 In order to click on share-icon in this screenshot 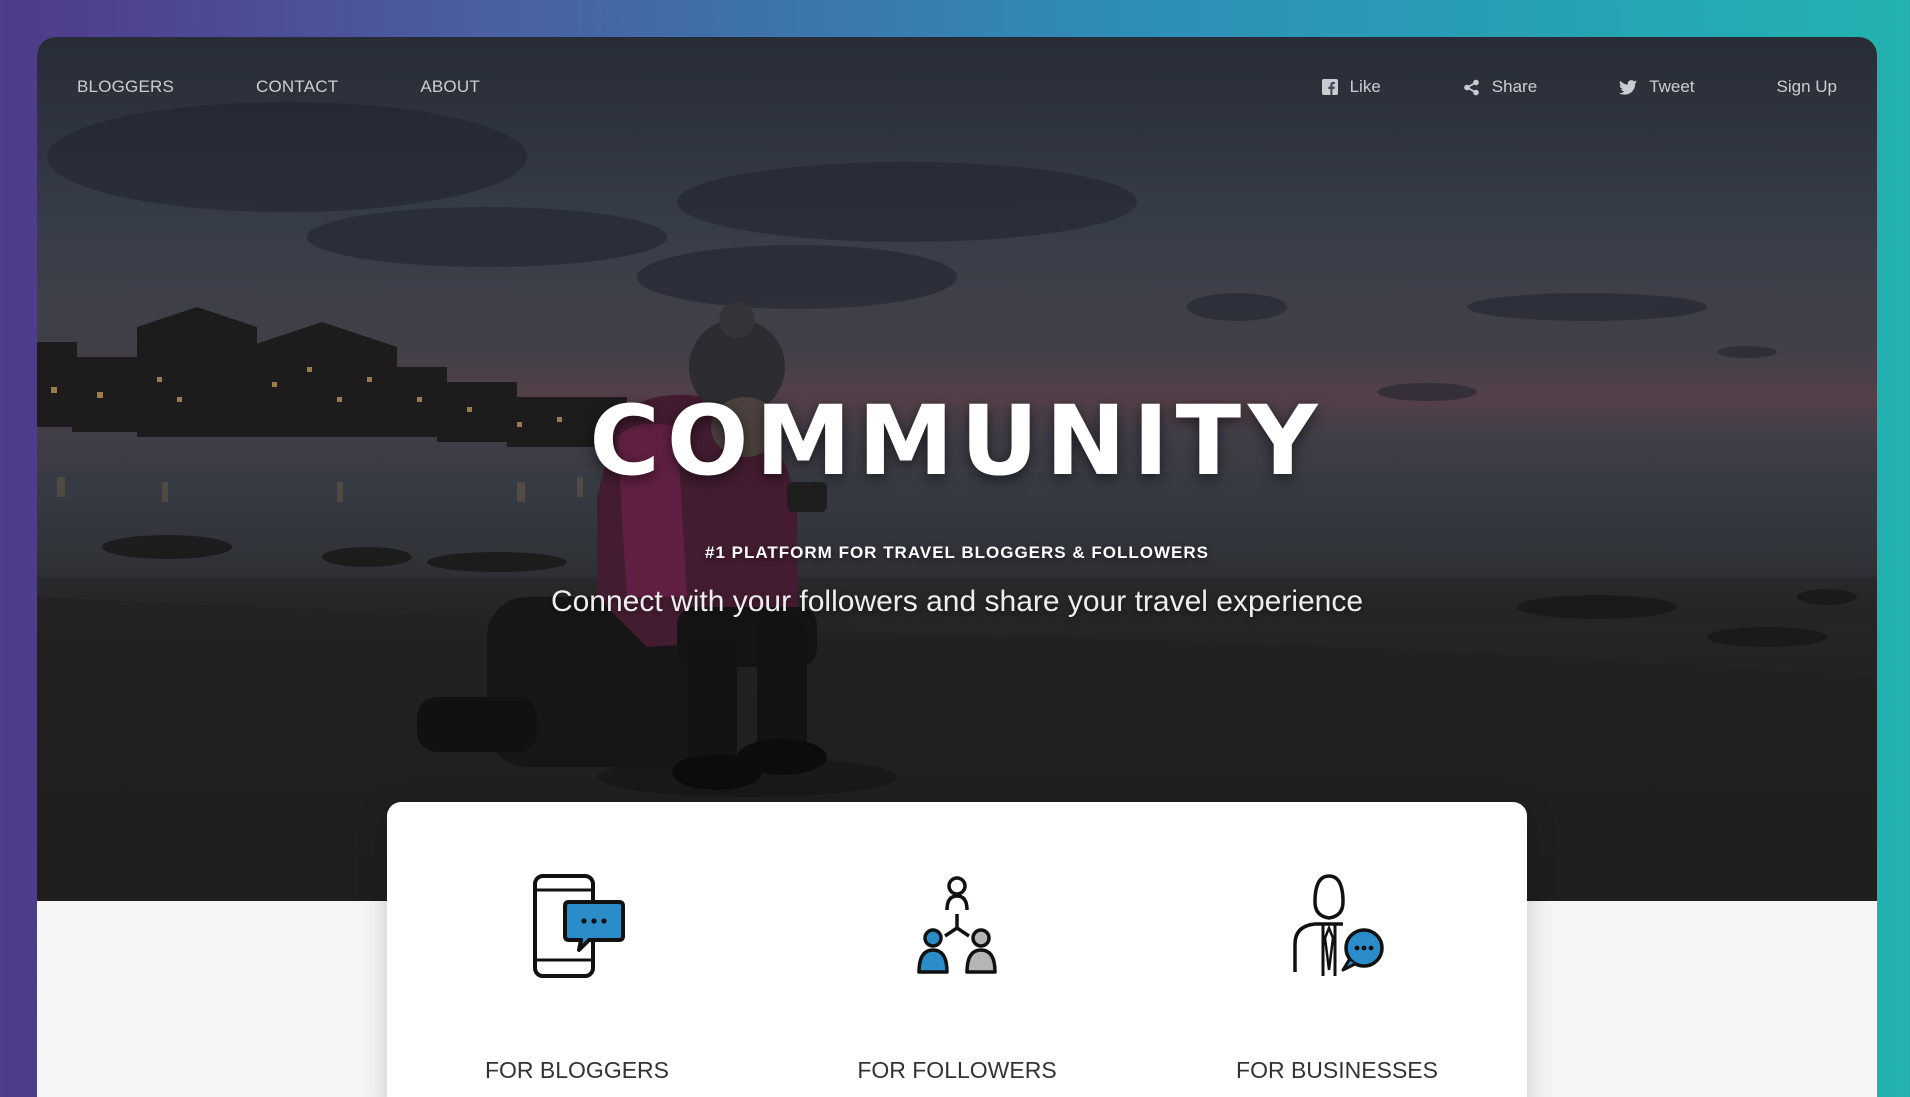, I will do `click(1471, 87)`.